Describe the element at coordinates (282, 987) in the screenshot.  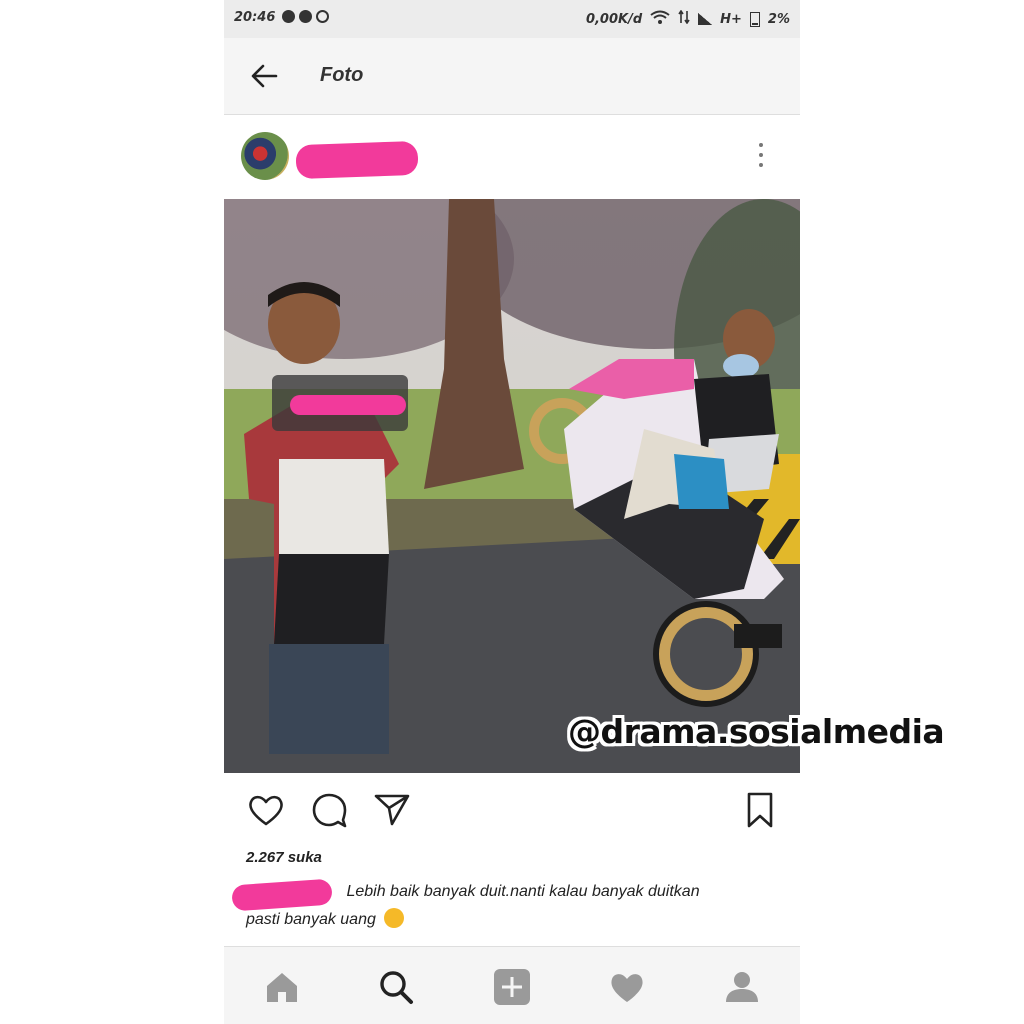
I see `home-icon` at that location.